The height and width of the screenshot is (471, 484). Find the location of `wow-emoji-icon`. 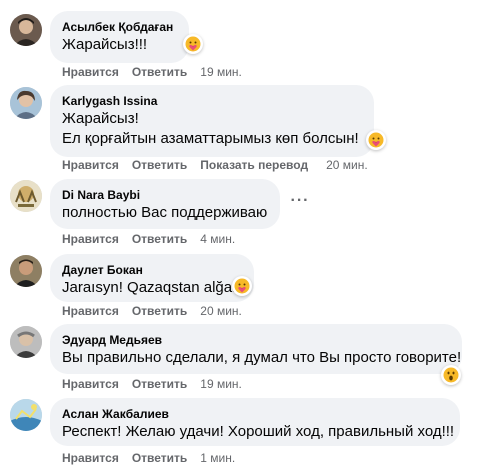

wow-emoji-icon is located at coordinates (451, 375).